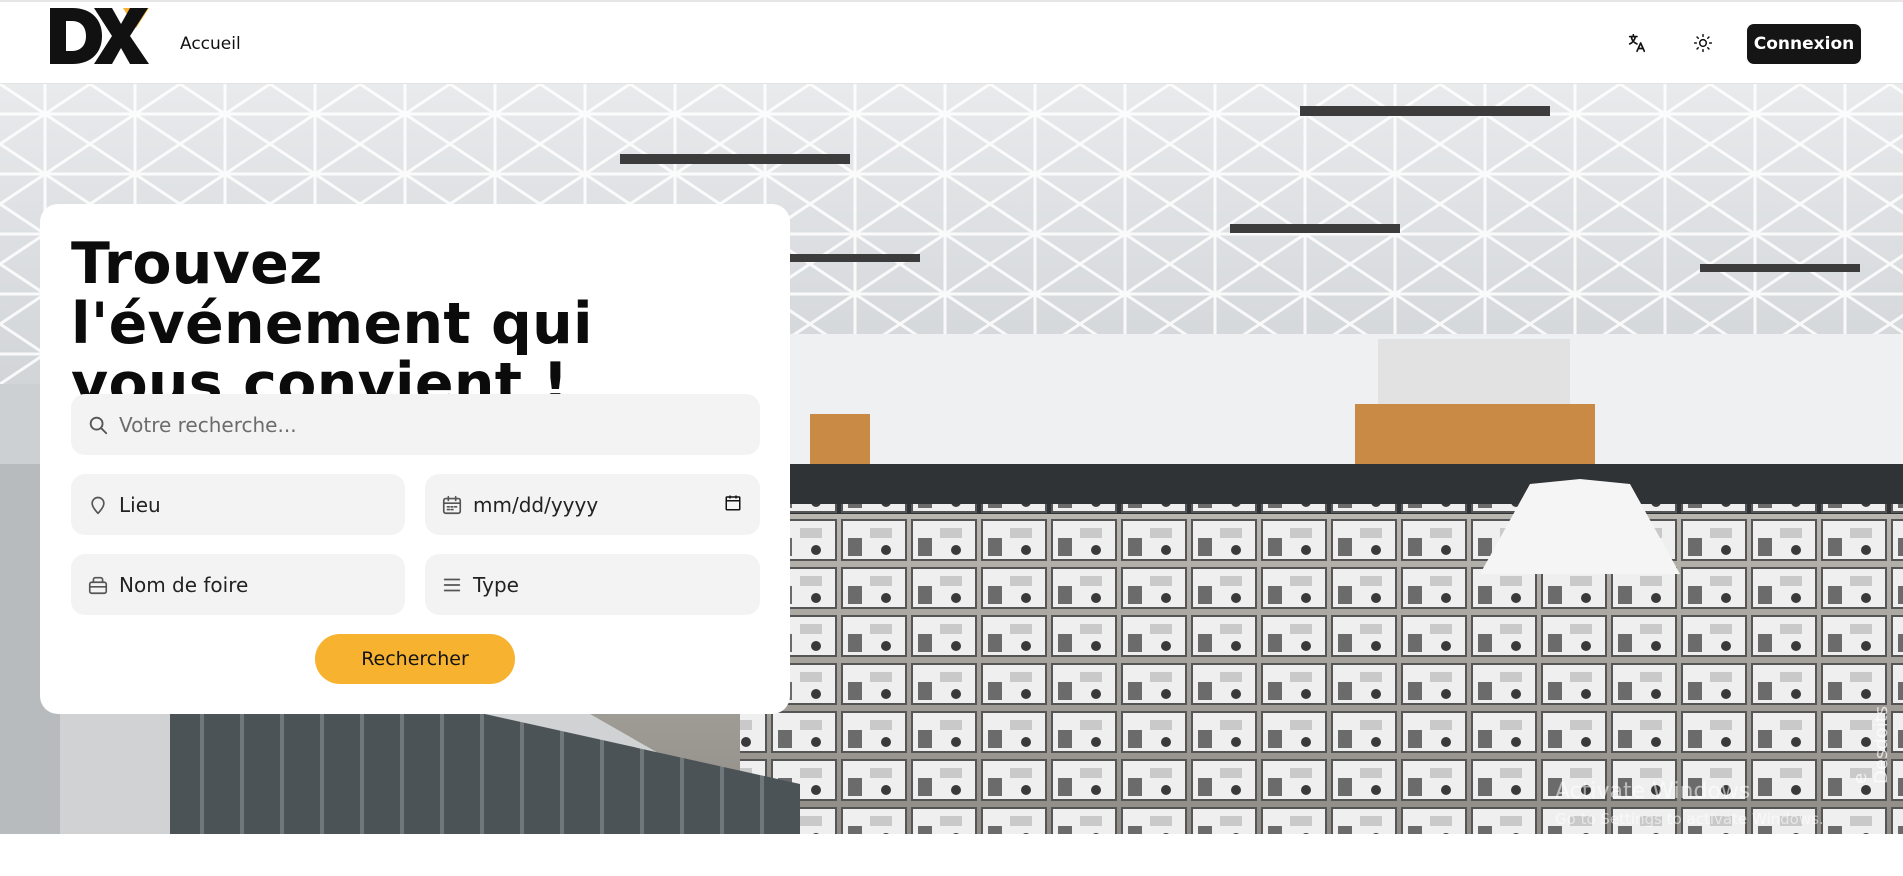  I want to click on calendar-icon, so click(452, 505).